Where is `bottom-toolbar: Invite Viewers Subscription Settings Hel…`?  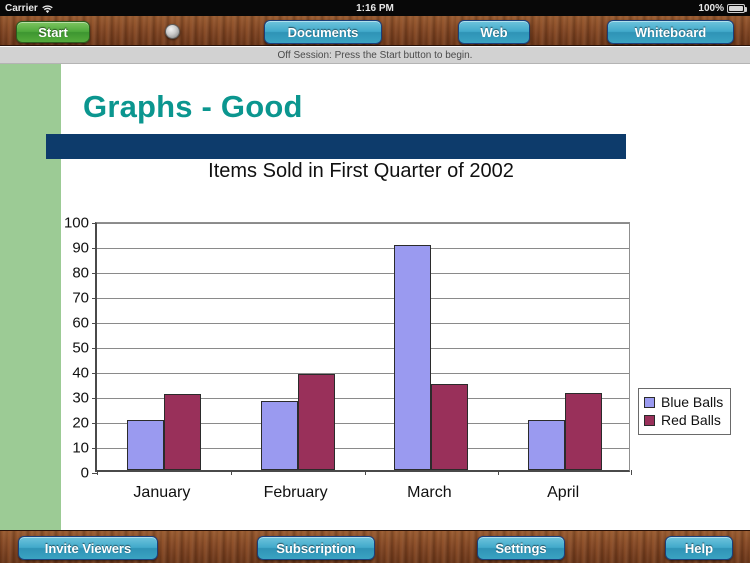
bottom-toolbar: Invite Viewers Subscription Settings Hel… is located at coordinates (375, 546).